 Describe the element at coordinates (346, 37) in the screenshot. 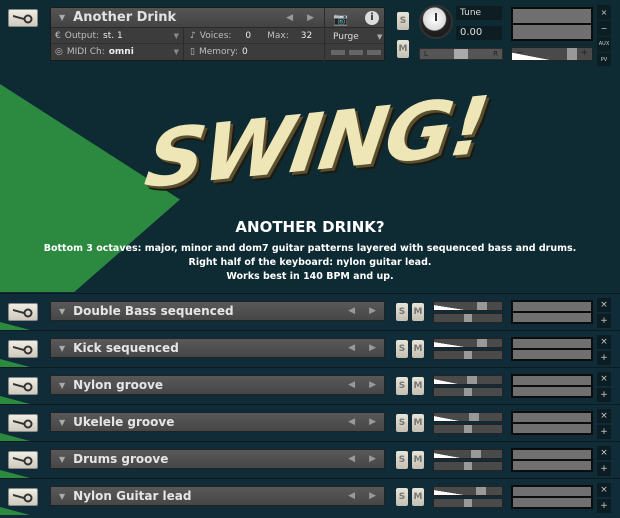

I see `purge-menu: Purge` at that location.